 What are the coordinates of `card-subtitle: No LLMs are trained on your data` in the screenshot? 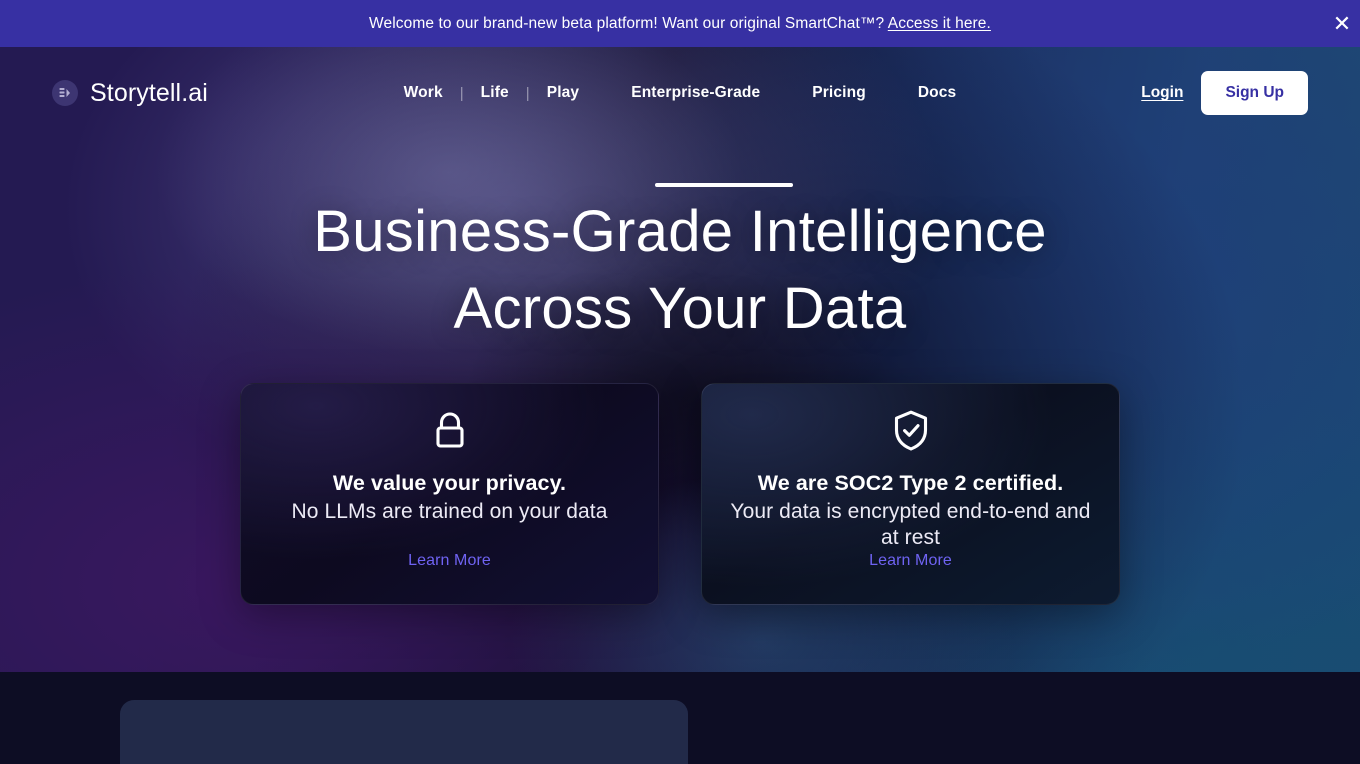 It's located at (449, 512).